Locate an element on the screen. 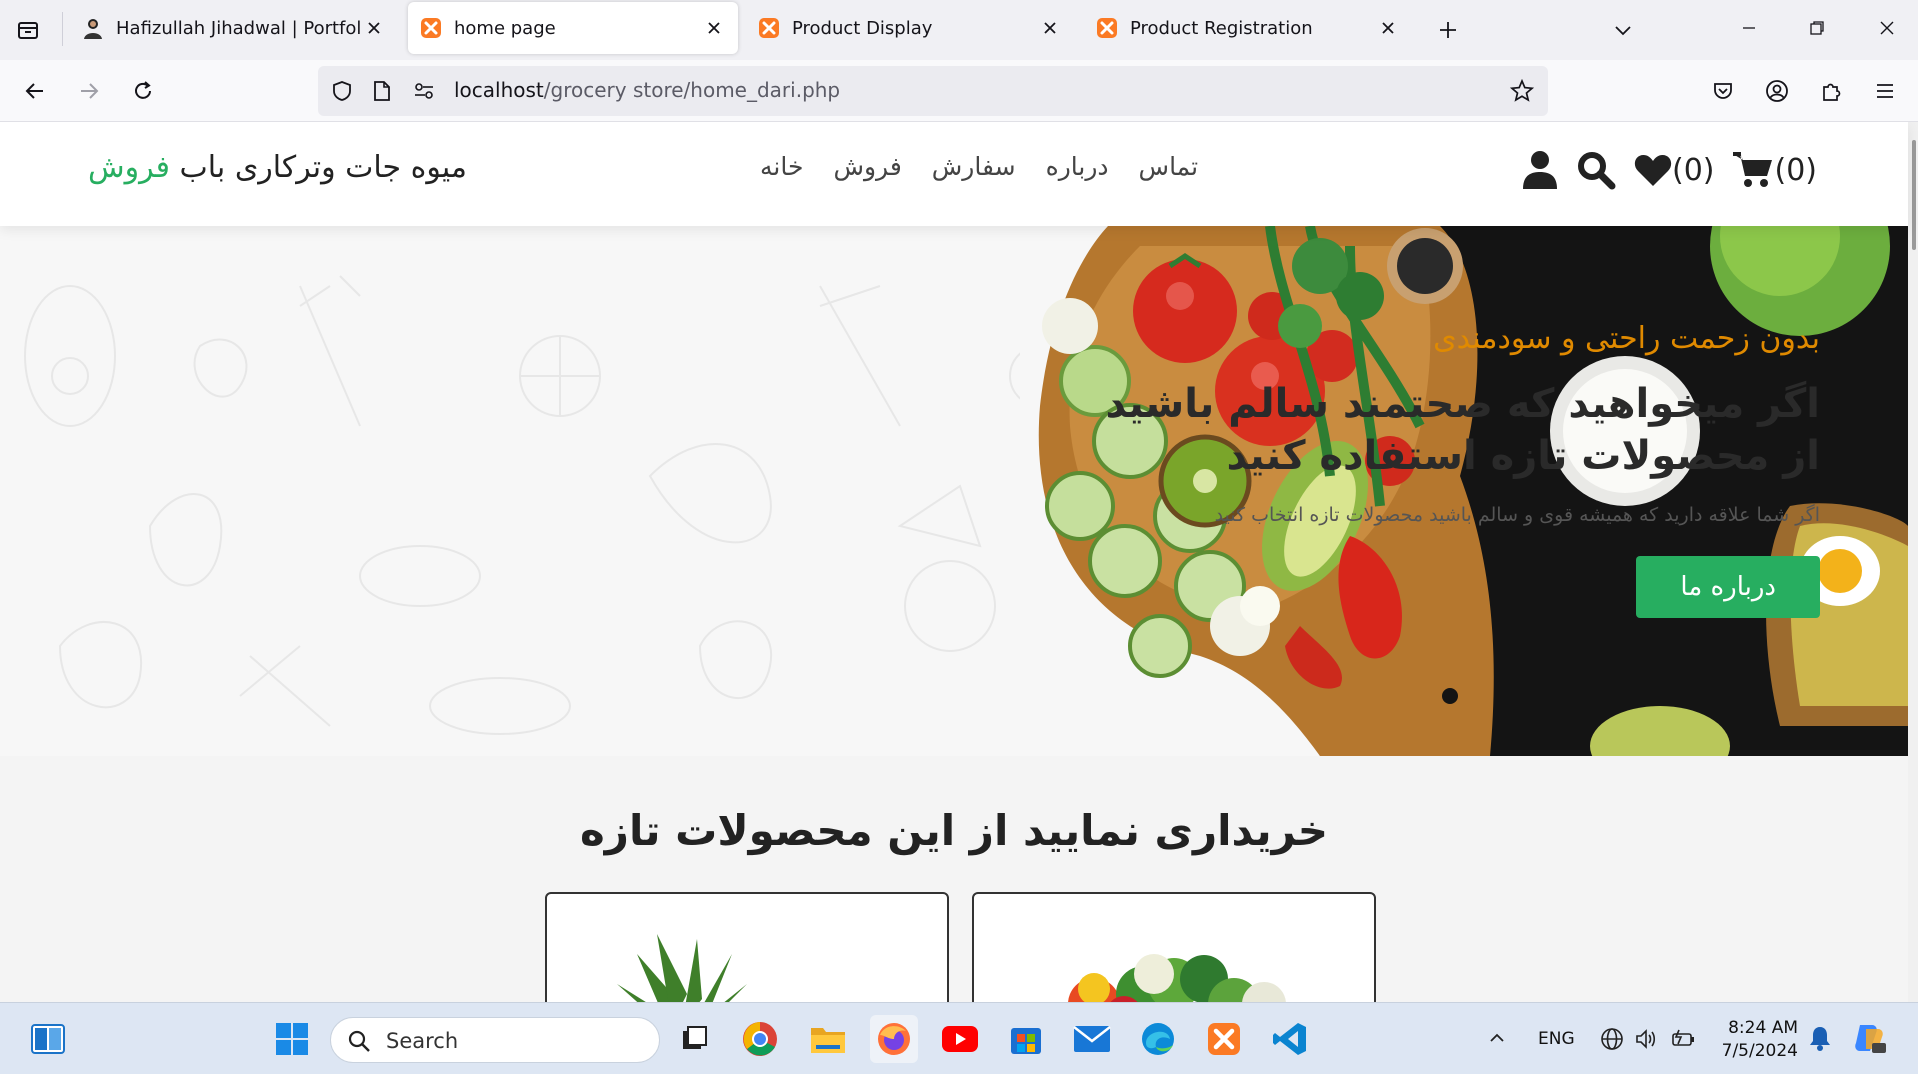 Image resolution: width=1918 pixels, height=1074 pixels. scrollbar-thumb is located at coordinates (1914, 195).